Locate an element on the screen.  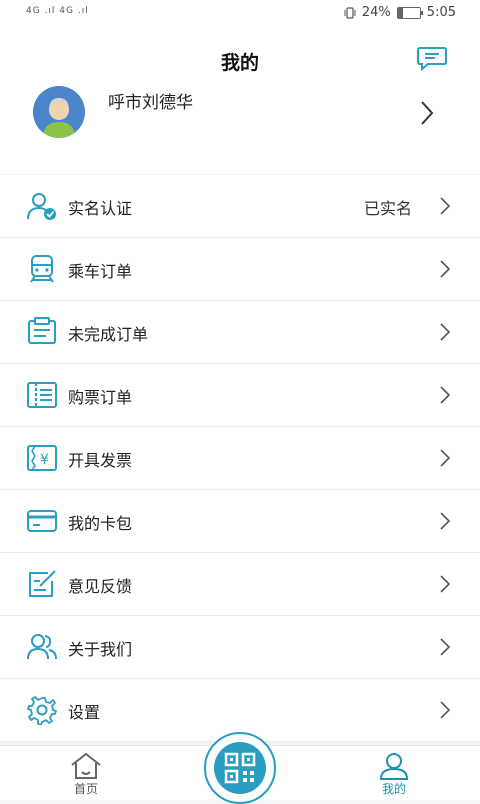
menu-label: 我的卡包 is located at coordinates (100, 523).